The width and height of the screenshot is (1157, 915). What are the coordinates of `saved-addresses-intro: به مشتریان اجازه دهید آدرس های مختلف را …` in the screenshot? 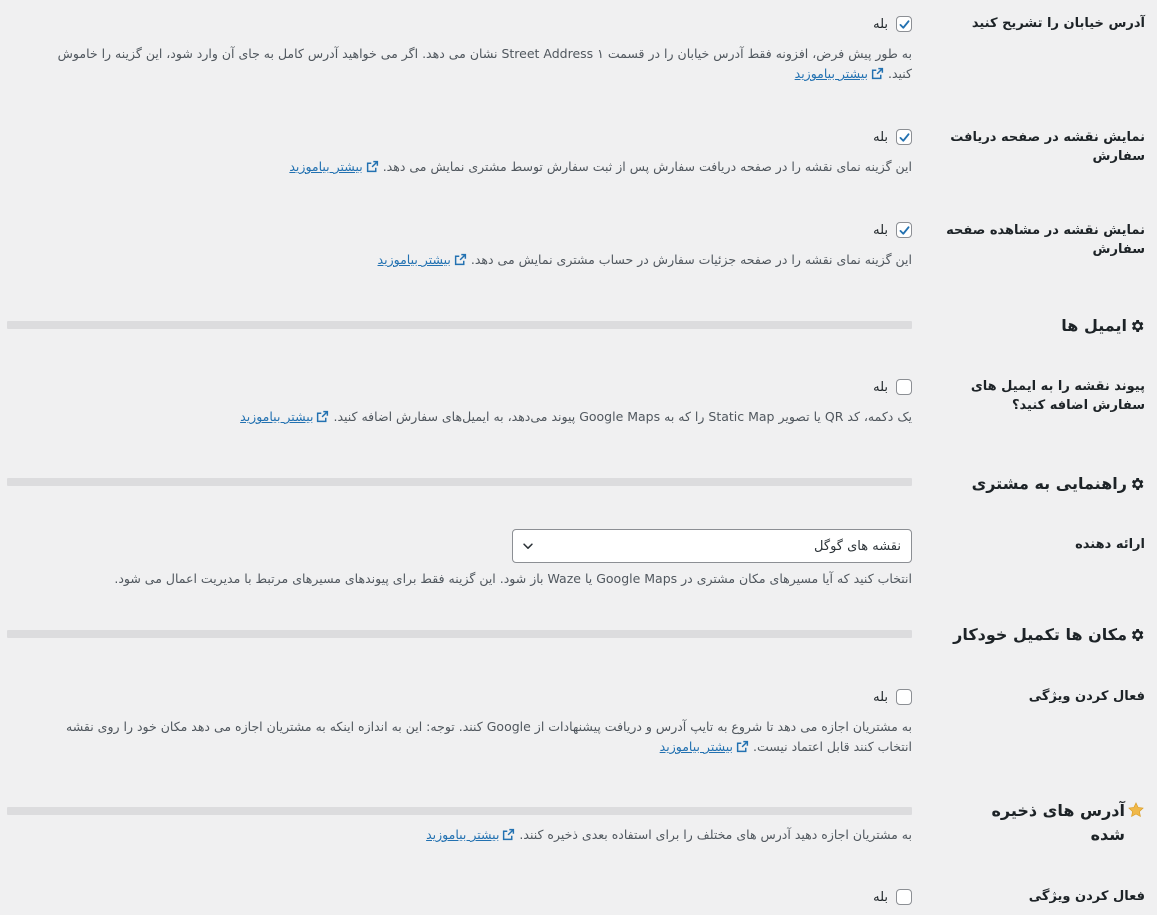 It's located at (472, 831).